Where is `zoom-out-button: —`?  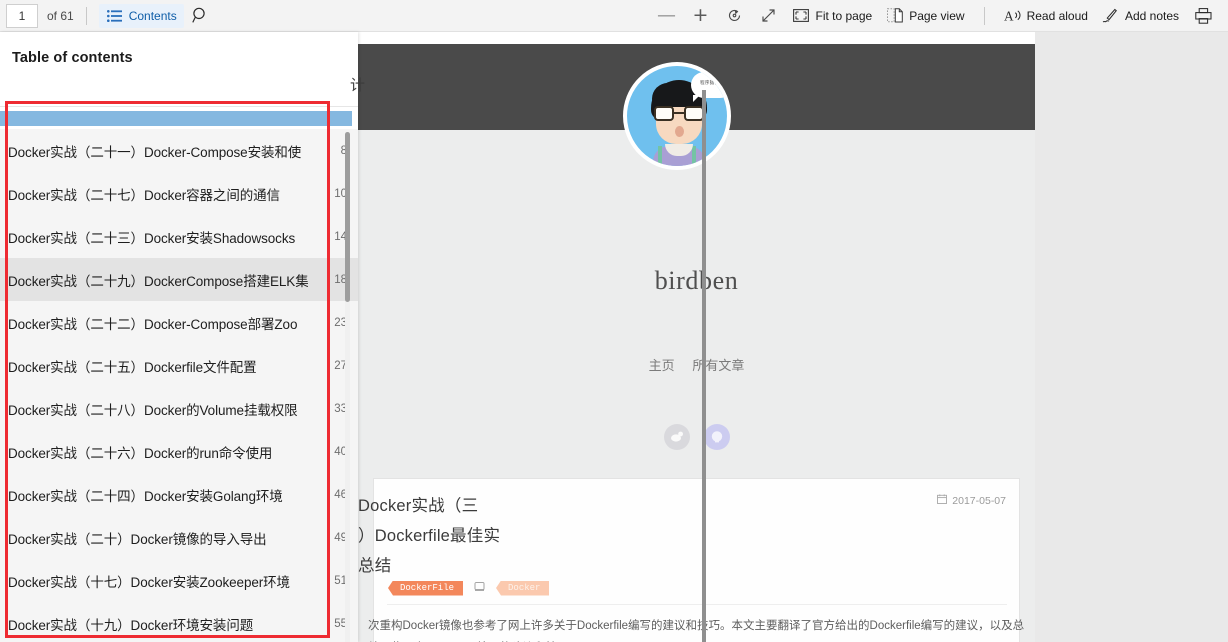
zoom-out-button: — is located at coordinates (666, 16).